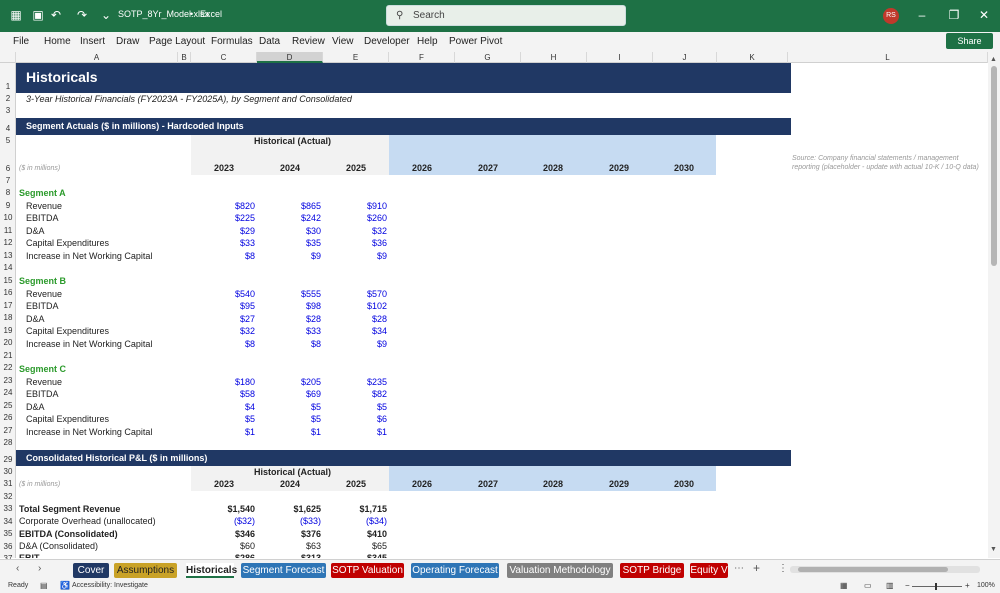 The width and height of the screenshot is (1000, 593). I want to click on column-header-D: D, so click(290, 57).